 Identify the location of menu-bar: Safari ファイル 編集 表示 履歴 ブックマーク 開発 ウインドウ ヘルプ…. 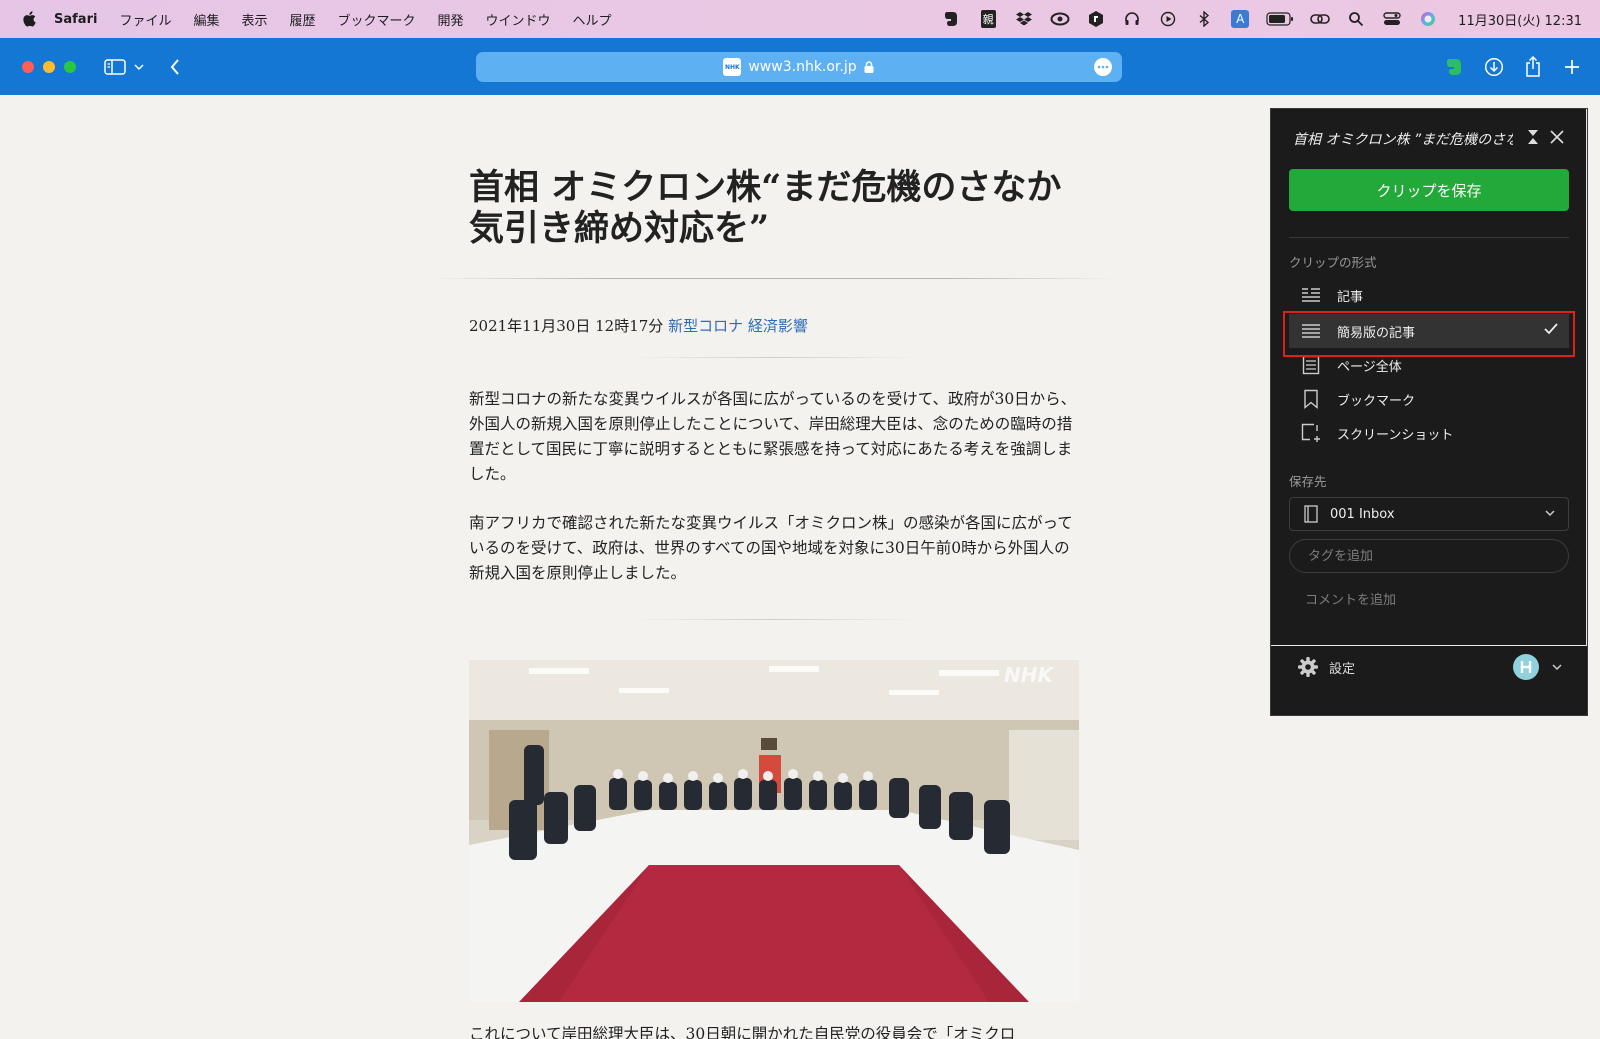
(800, 19).